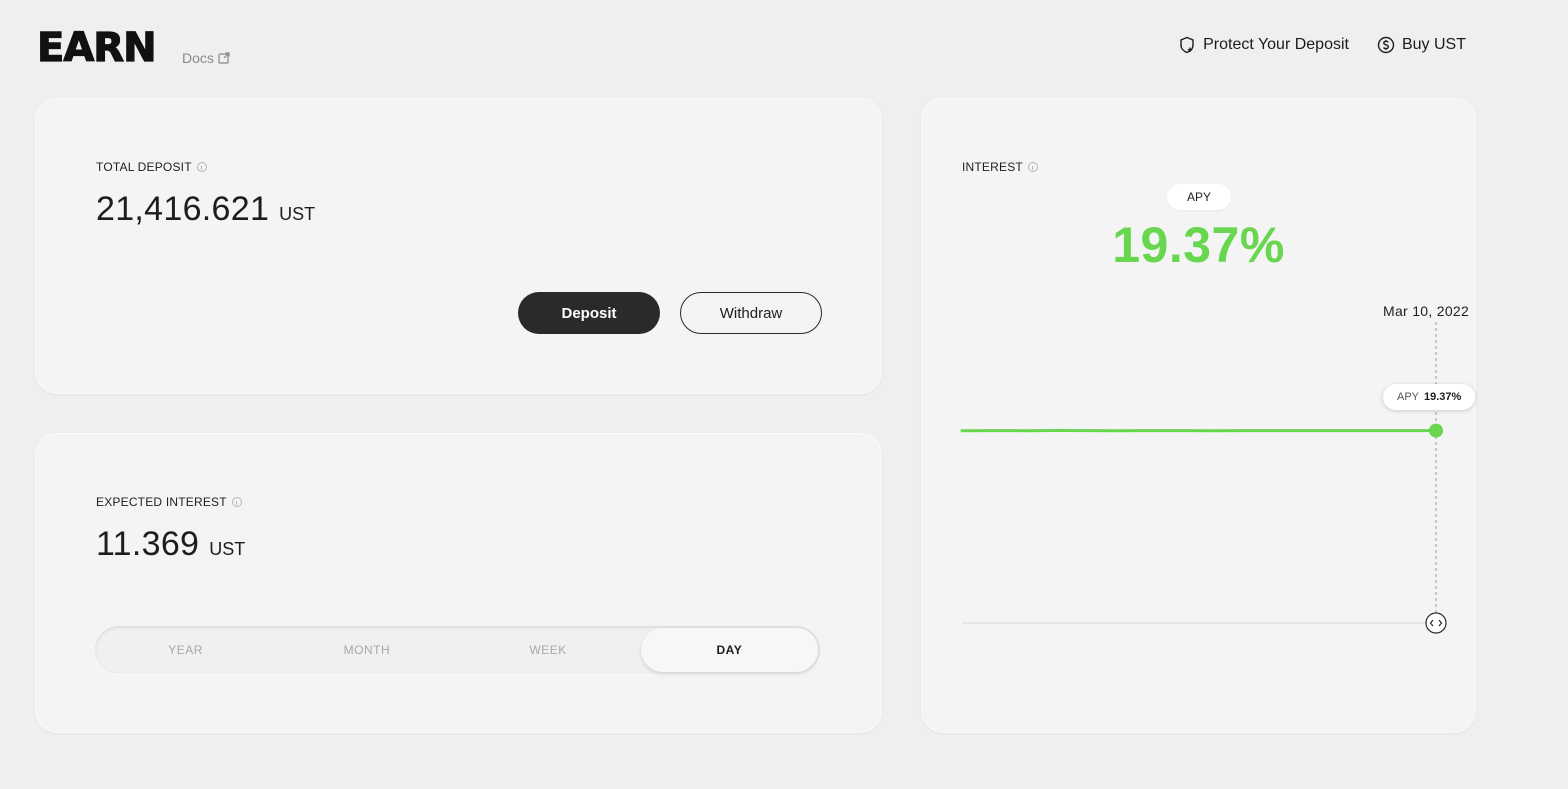  I want to click on expected-interest-amount: 11.369 UST, so click(170, 544).